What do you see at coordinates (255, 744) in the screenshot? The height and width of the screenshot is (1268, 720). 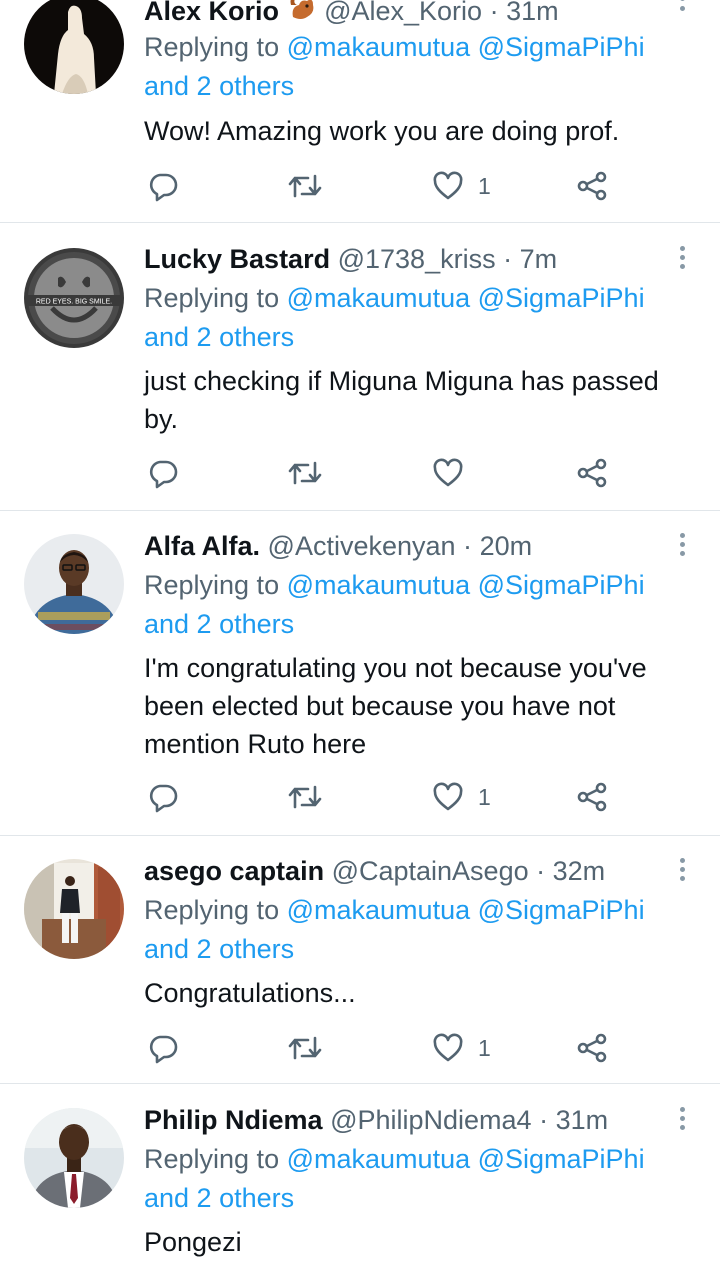 I see `tweet-text-line: mention Ruto here` at bounding box center [255, 744].